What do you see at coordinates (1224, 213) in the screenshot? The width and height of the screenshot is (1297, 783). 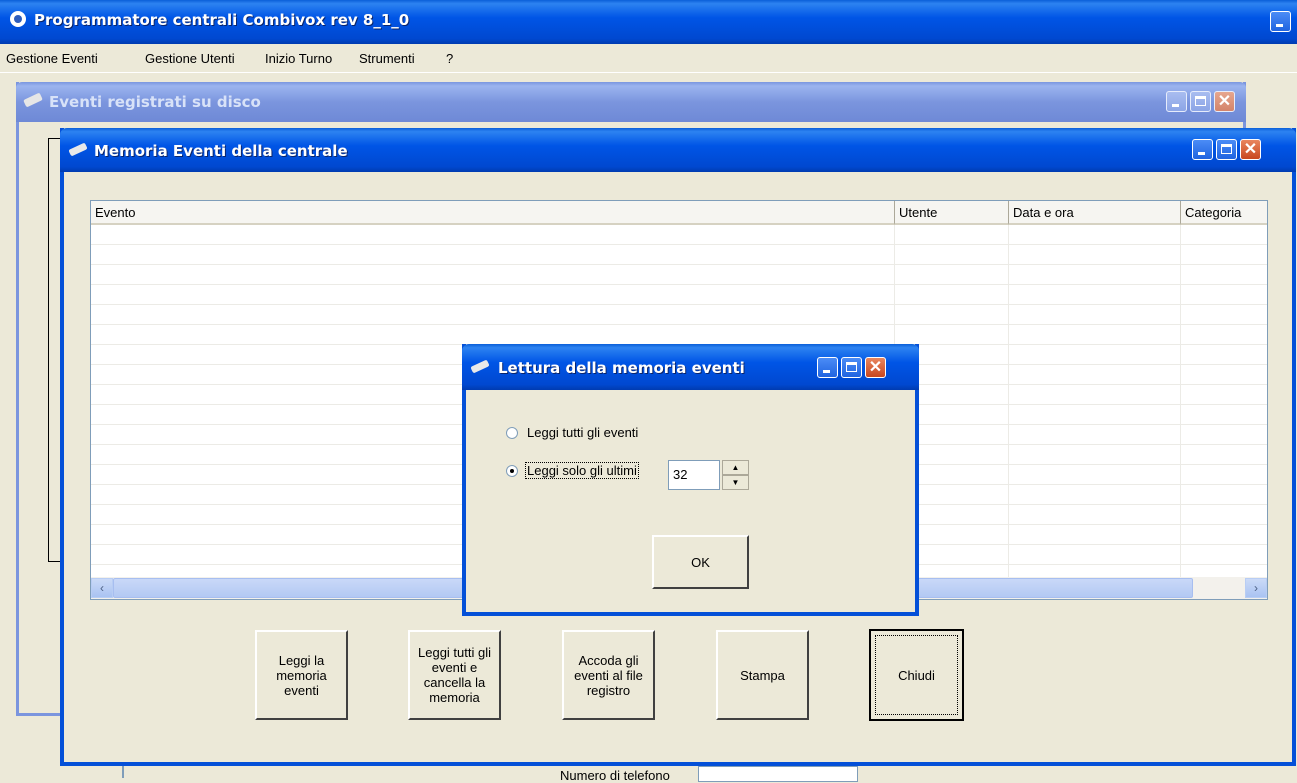 I see `column-header-categoria: Categoria` at bounding box center [1224, 213].